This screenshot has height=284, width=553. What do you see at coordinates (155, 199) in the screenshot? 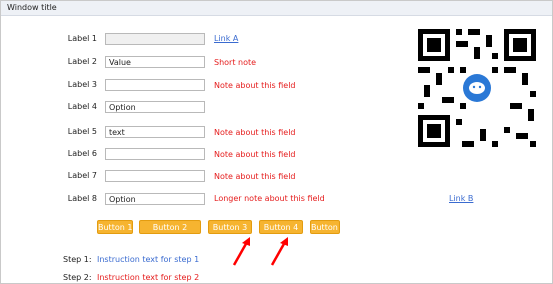
I see `field-8: Option` at bounding box center [155, 199].